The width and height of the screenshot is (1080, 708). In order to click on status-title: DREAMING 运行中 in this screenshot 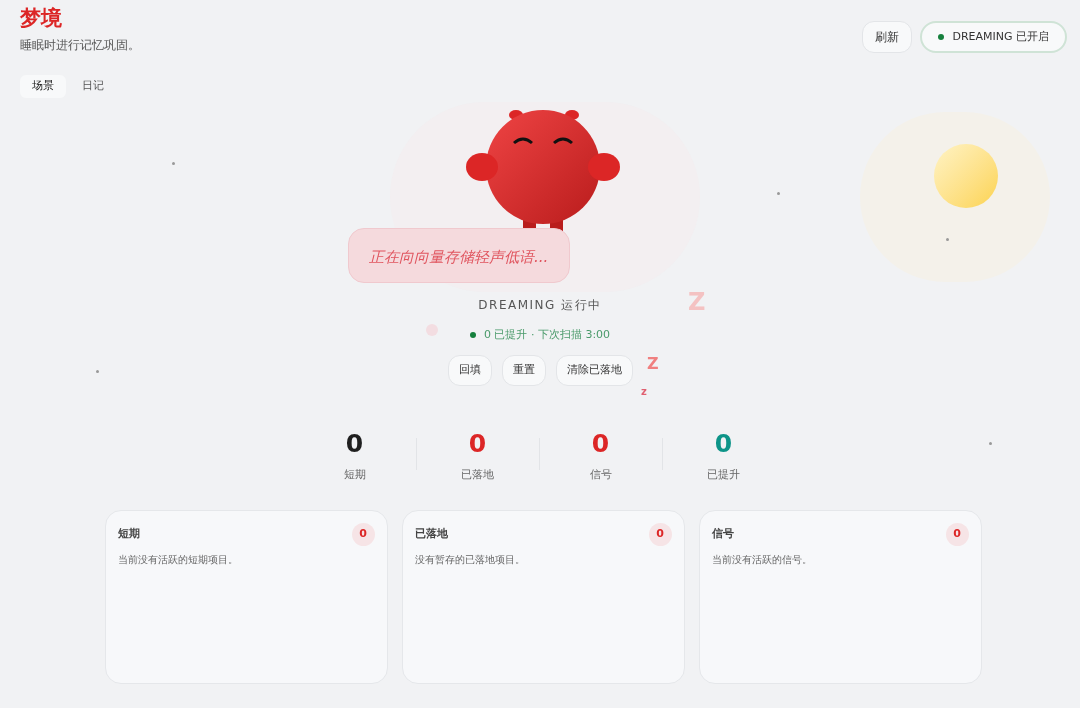, I will do `click(540, 305)`.